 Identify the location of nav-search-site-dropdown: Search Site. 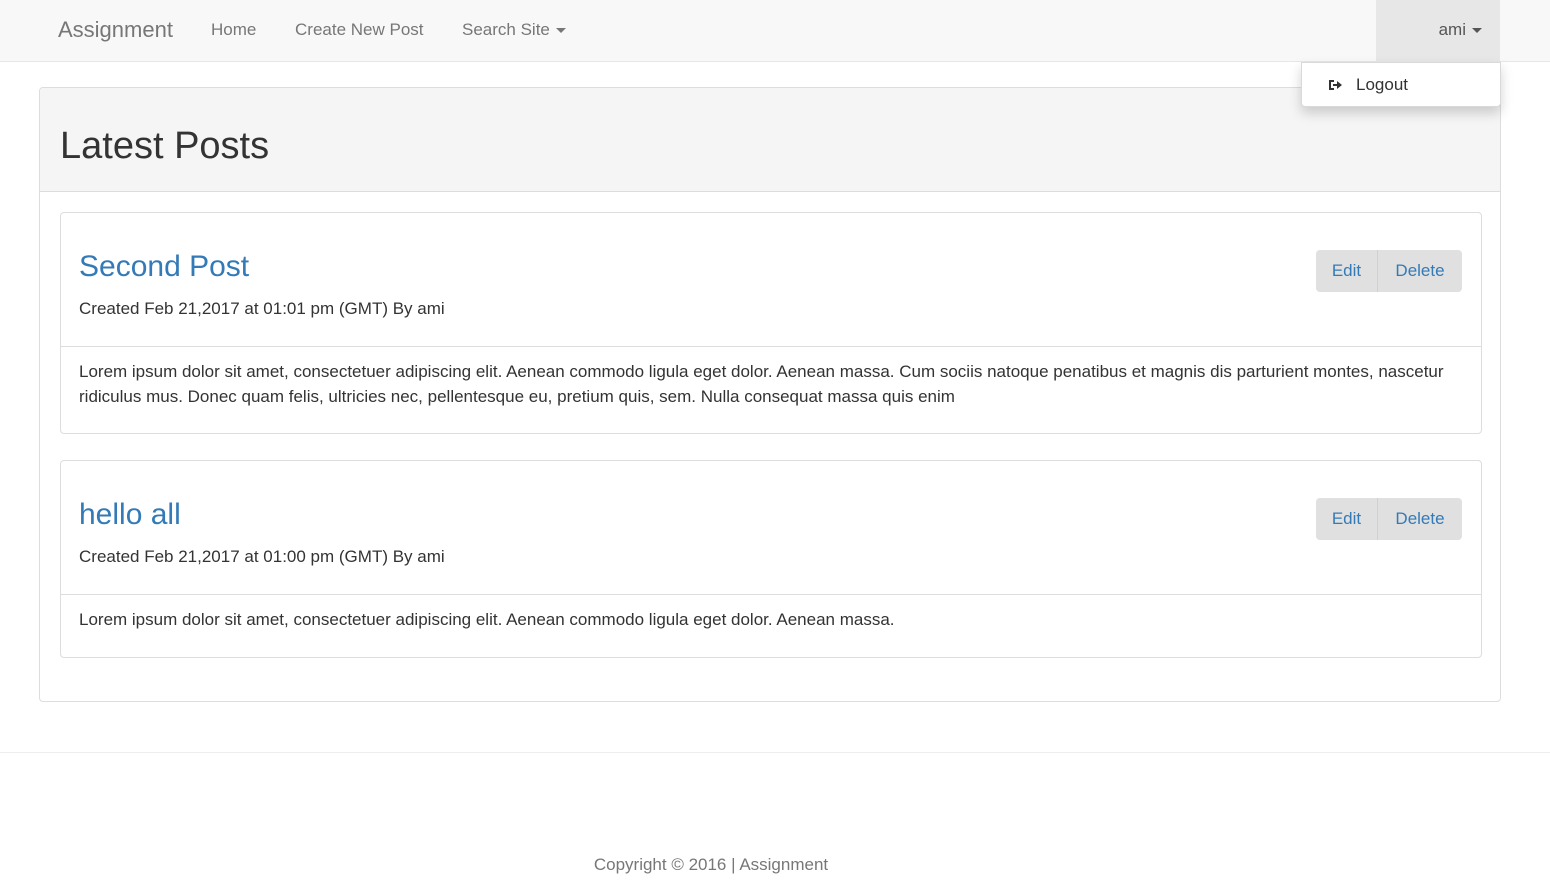
(514, 30).